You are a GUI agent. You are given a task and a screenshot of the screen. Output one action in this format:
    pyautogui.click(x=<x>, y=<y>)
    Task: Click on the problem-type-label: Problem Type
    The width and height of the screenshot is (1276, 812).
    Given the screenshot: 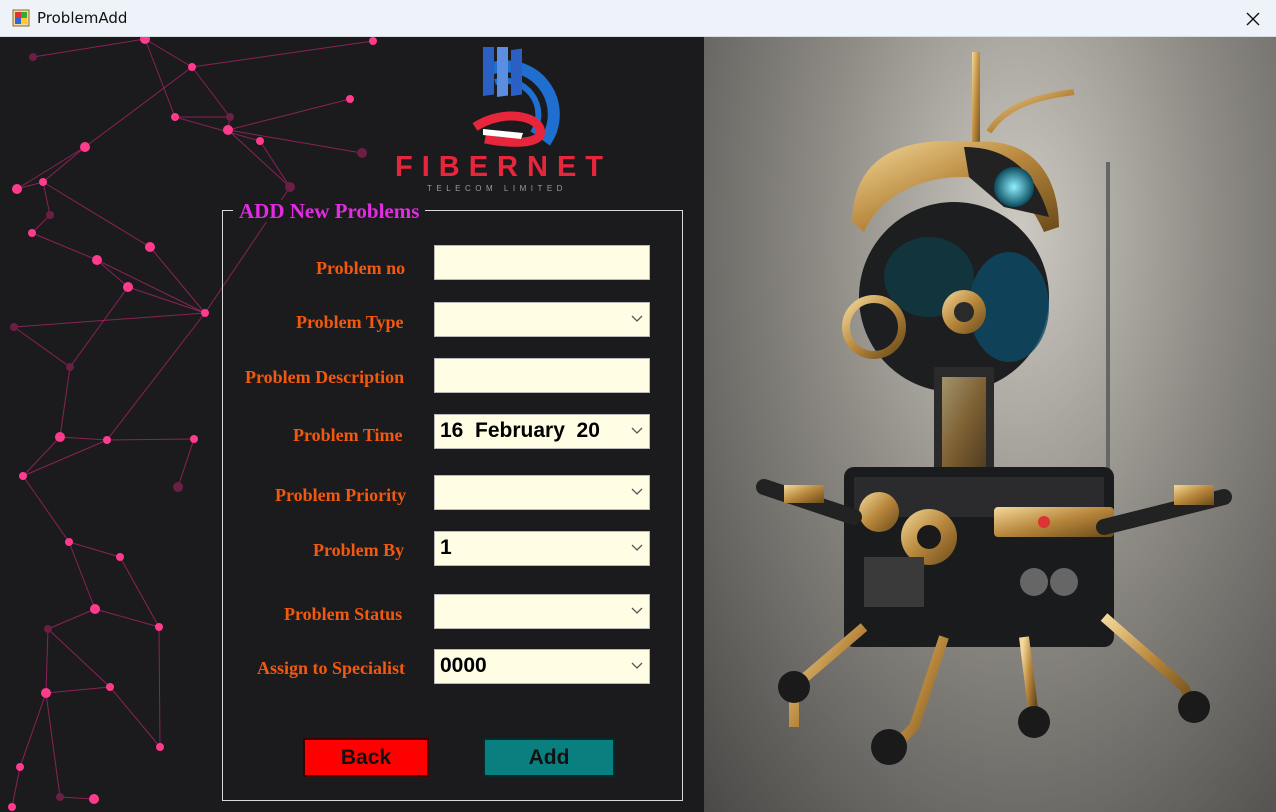 What is the action you would take?
    pyautogui.click(x=350, y=322)
    